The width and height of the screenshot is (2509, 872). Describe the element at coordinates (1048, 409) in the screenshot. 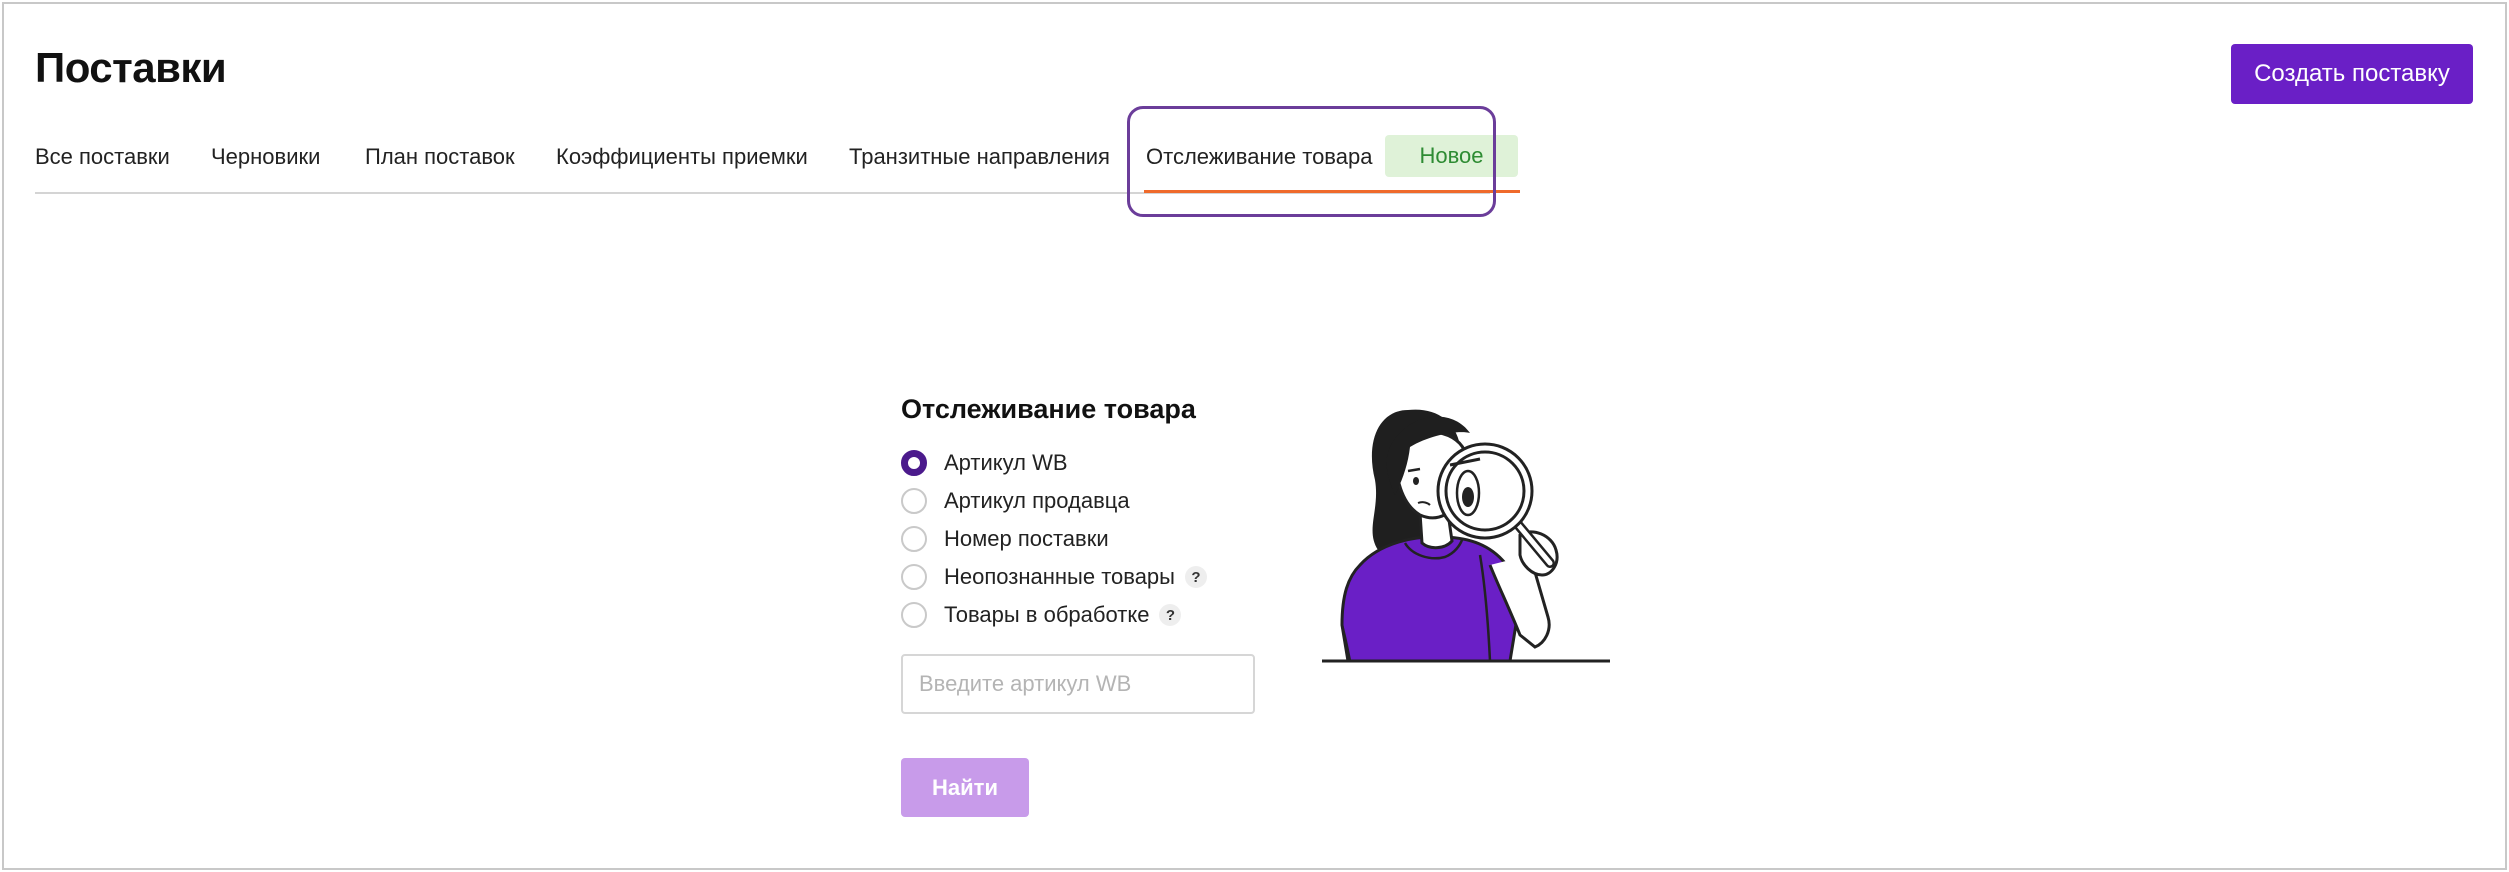

I see `tracking-title: Отслеживание товара` at that location.